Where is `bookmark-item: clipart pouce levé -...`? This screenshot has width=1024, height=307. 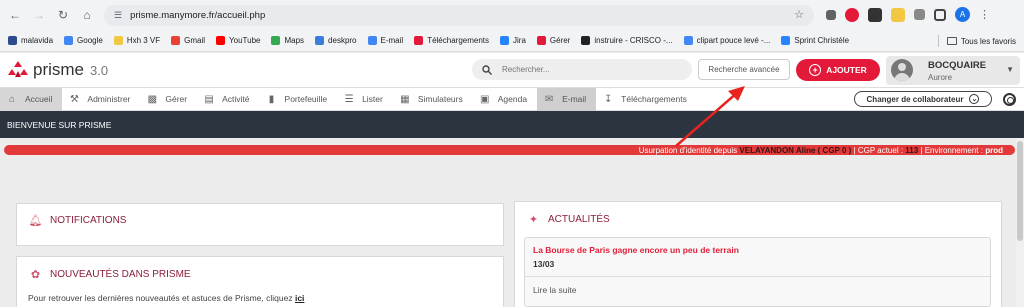 bookmark-item: clipart pouce levé -... is located at coordinates (726, 40).